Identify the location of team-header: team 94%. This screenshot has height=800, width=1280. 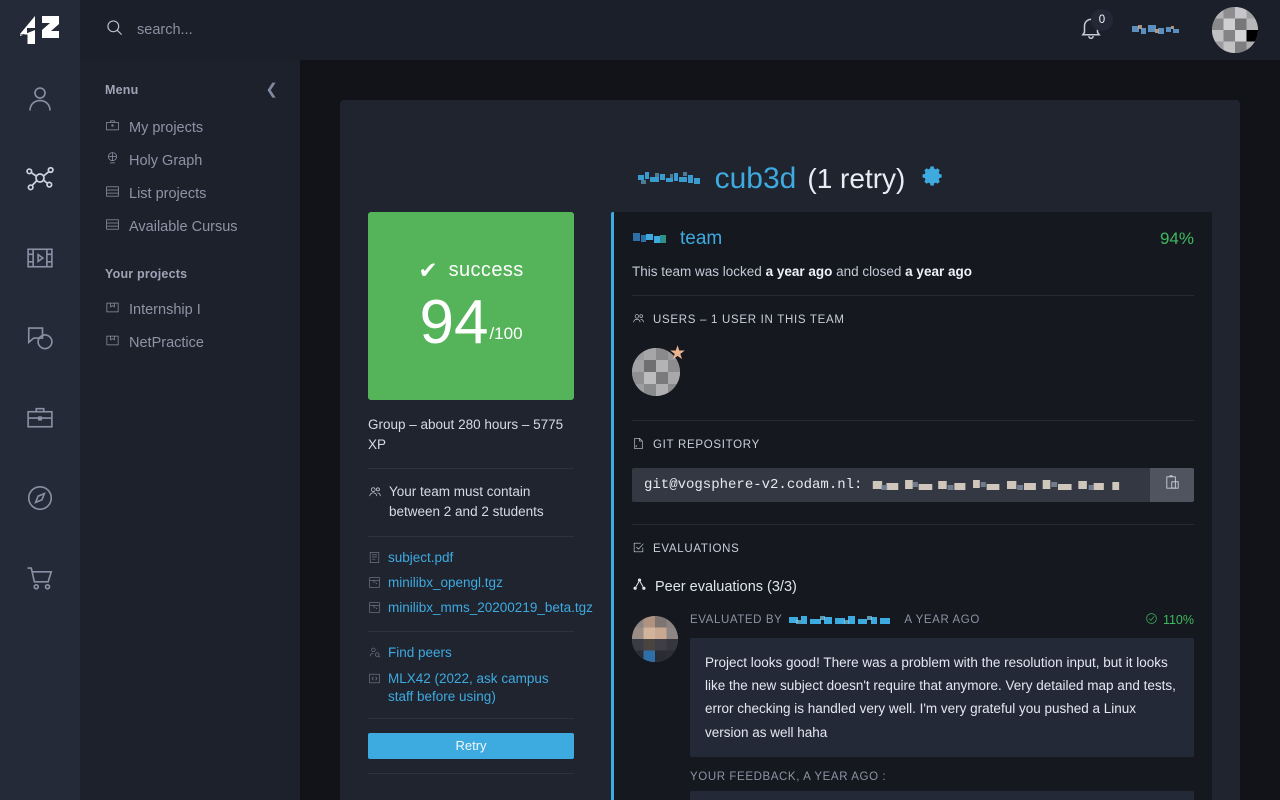
(913, 239).